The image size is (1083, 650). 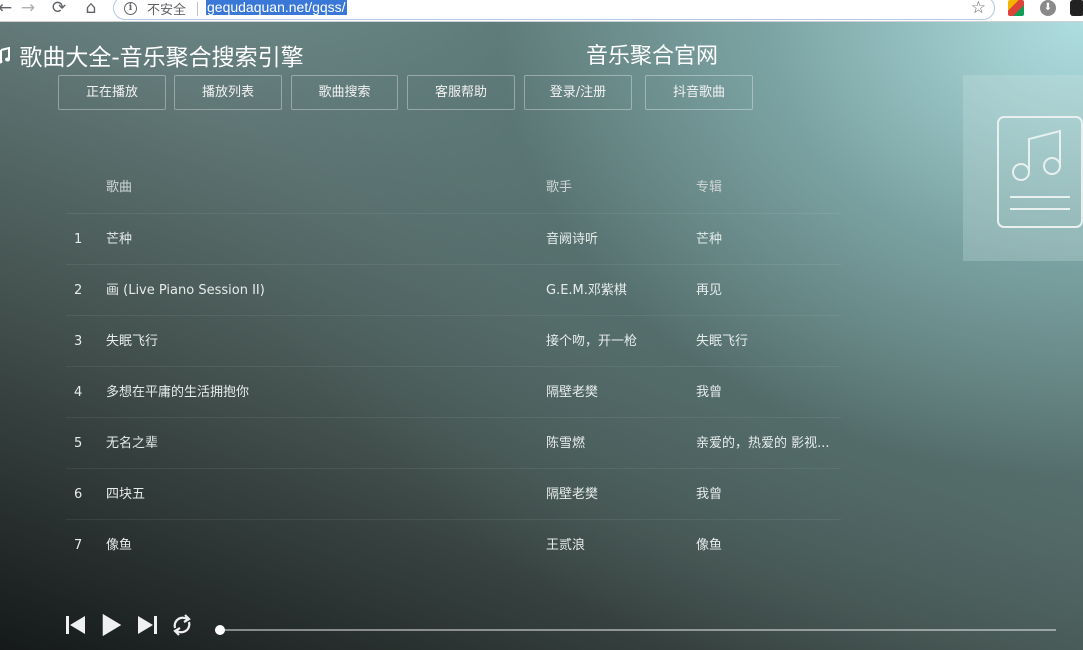 I want to click on song-artist: G.E.M.邓紫棋, so click(x=611, y=290).